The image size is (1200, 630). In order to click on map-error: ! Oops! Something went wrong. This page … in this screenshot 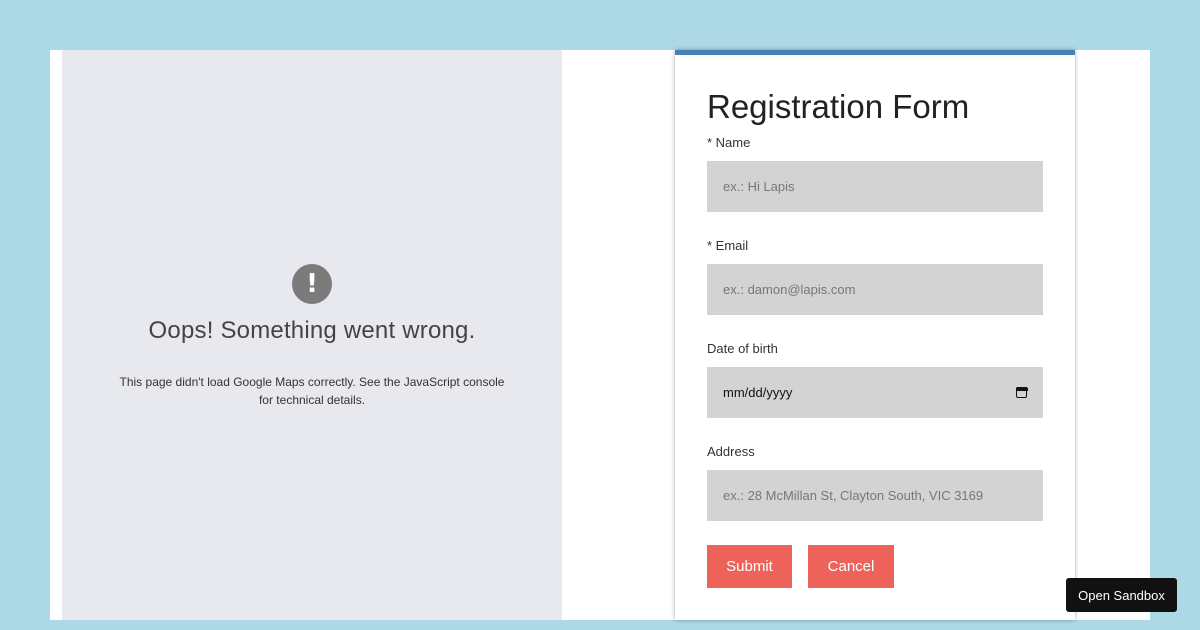, I will do `click(312, 336)`.